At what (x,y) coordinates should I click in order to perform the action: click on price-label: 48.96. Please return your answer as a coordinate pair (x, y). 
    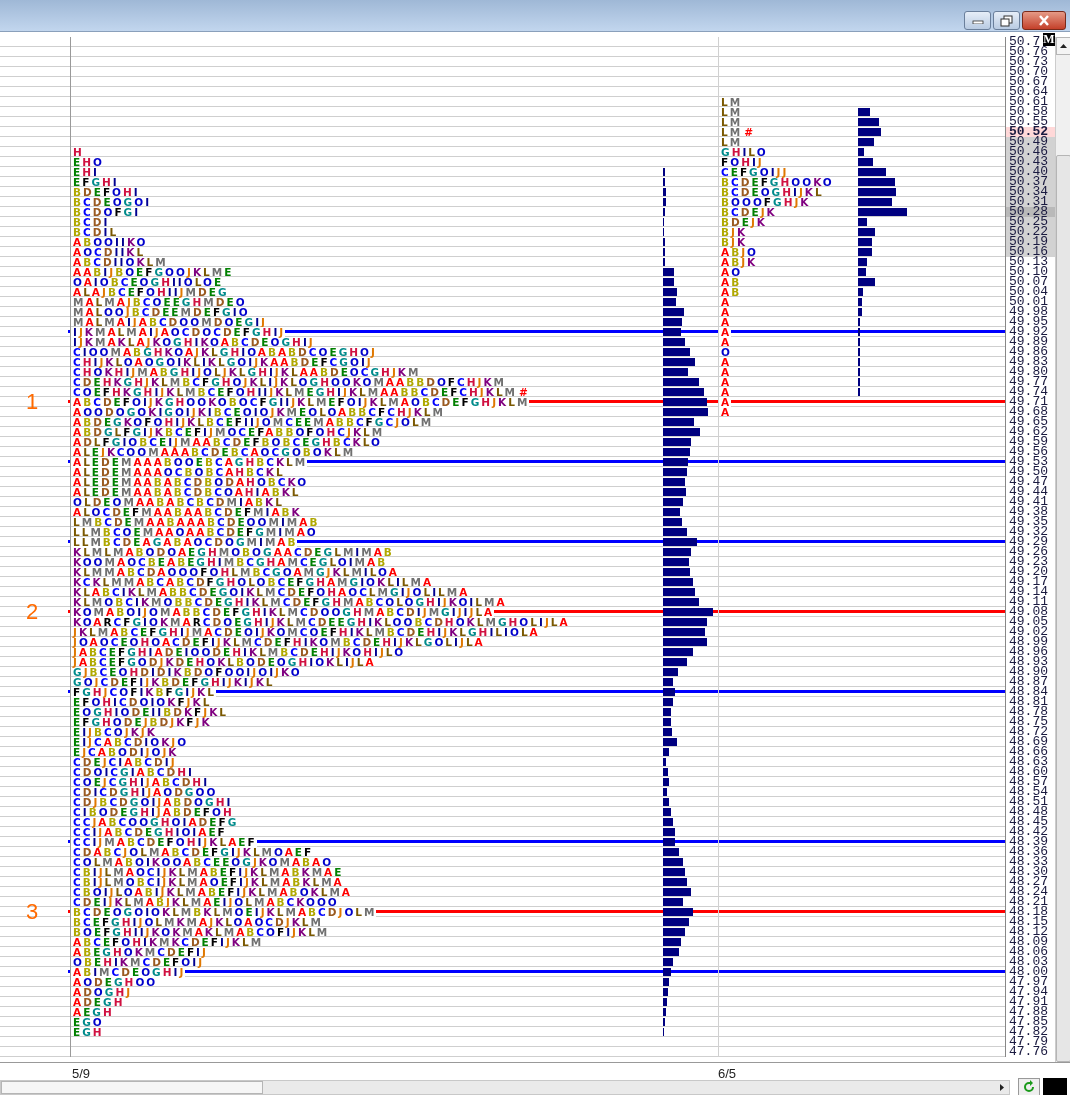
    Looking at the image, I should click on (1028, 652).